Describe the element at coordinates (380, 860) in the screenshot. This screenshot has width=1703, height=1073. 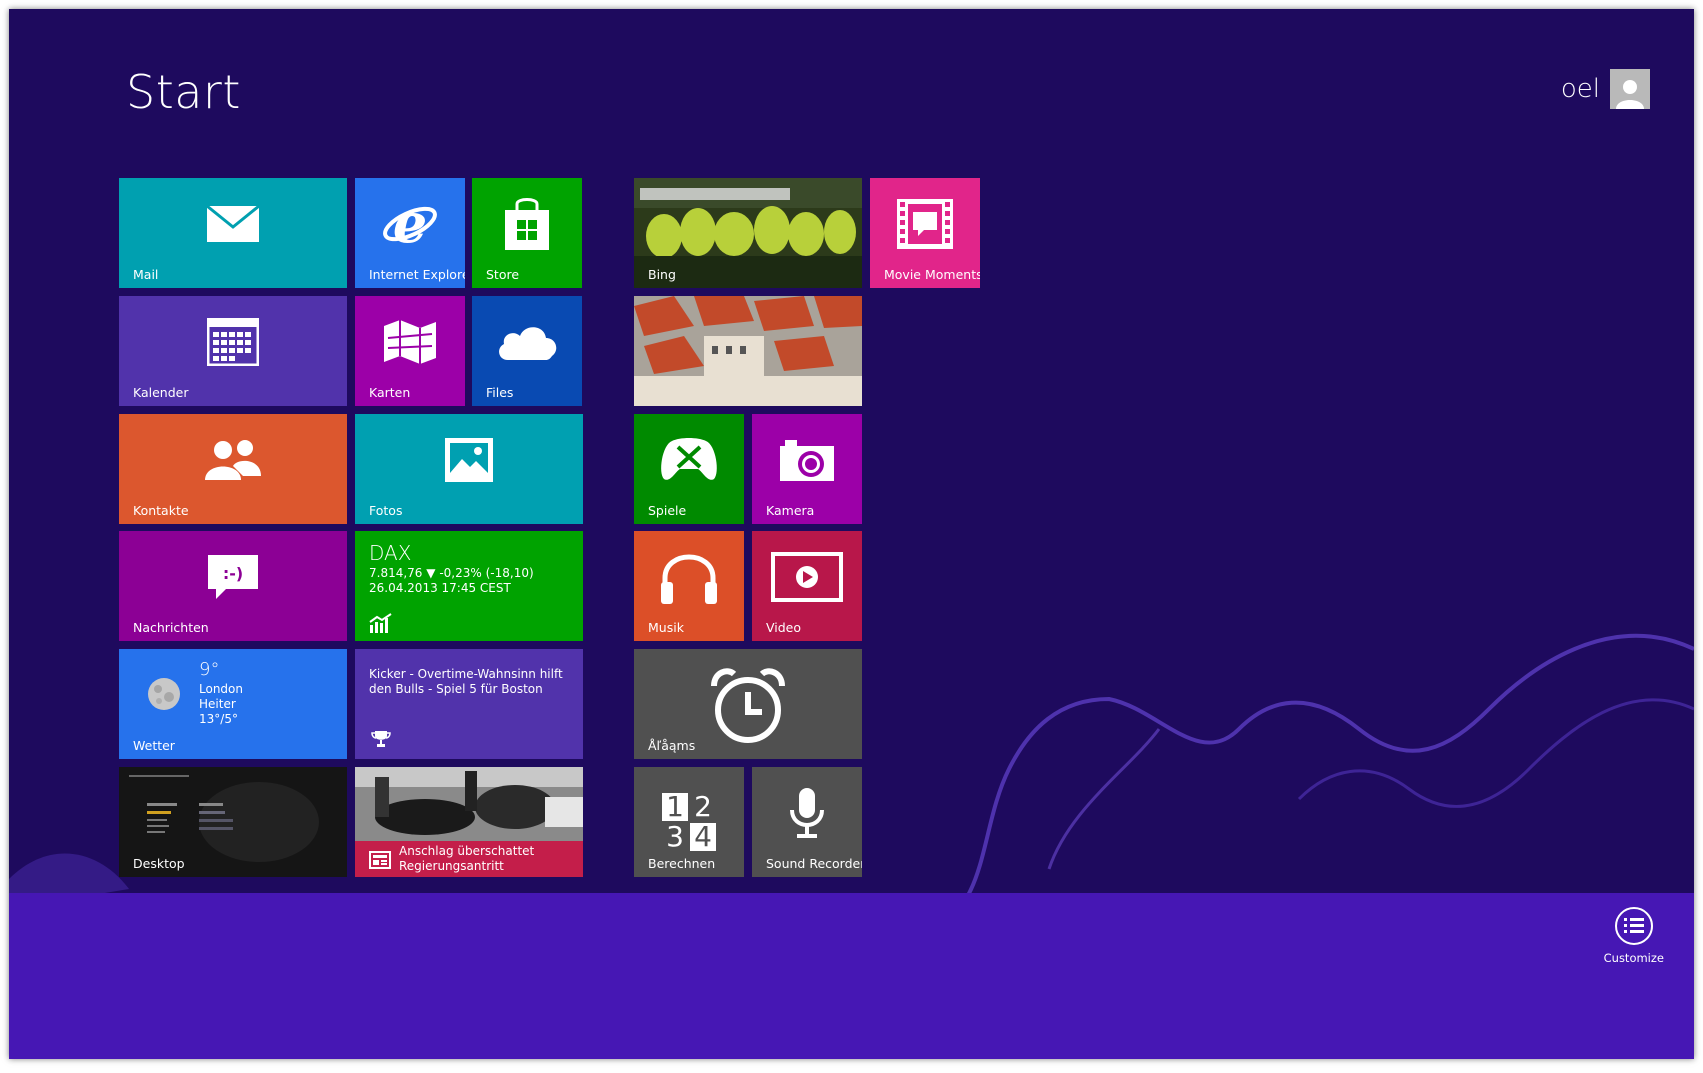
I see `news-icon` at that location.